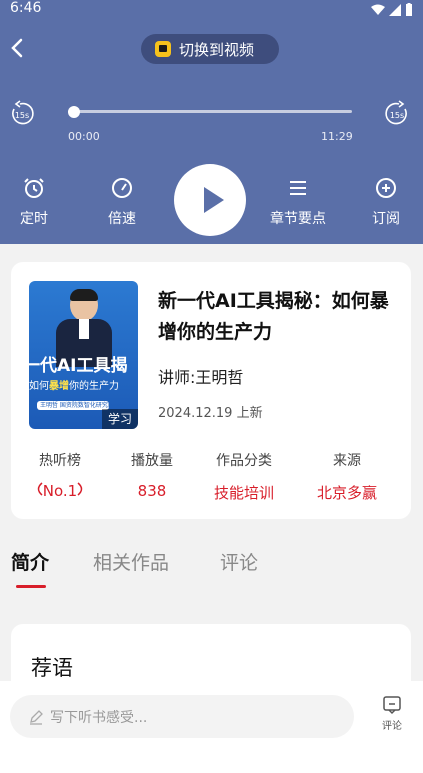  Describe the element at coordinates (131, 561) in the screenshot. I see `tab-related-works: 相关作品` at that location.